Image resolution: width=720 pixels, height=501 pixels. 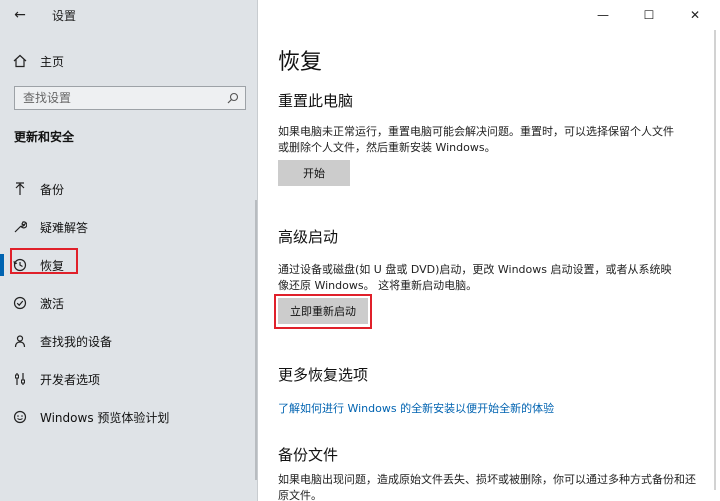 What do you see at coordinates (323, 375) in the screenshot?
I see `more-options-title: 更多恢复选项` at bounding box center [323, 375].